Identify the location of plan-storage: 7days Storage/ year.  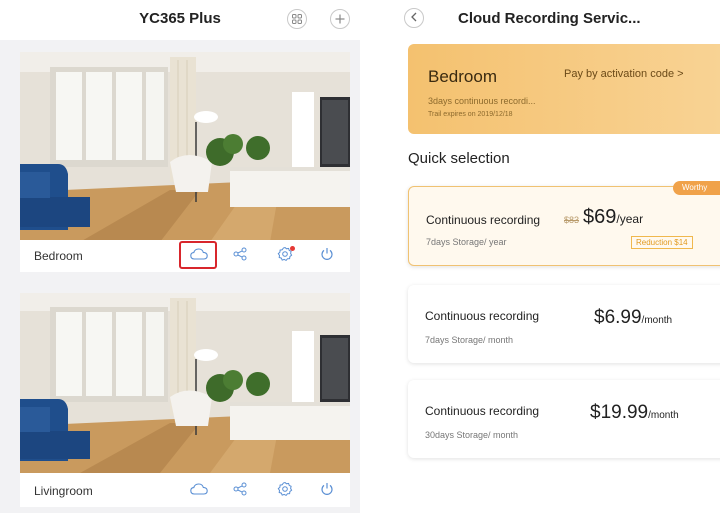
(466, 242).